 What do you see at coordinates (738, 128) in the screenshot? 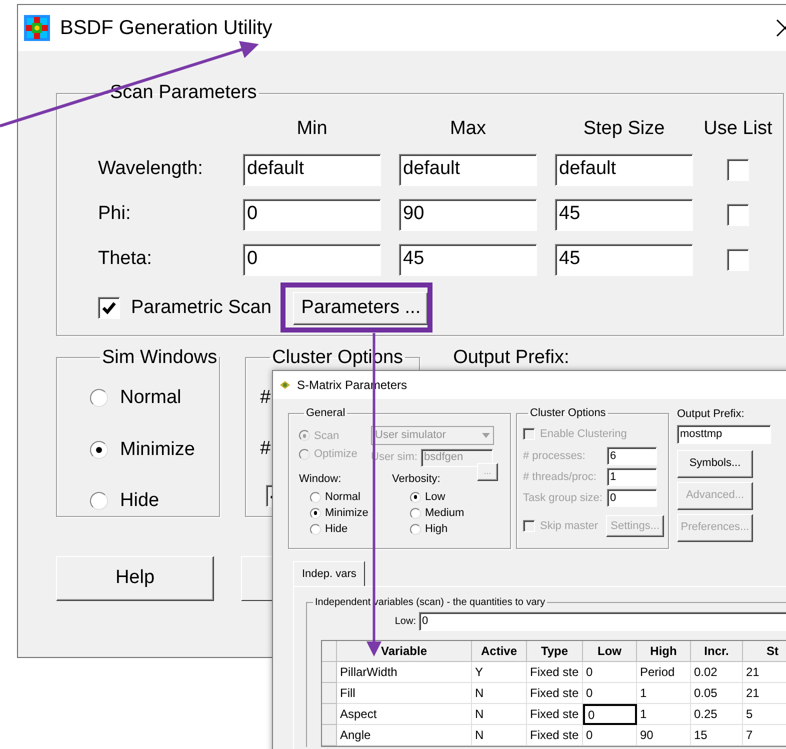
I see `column-header: Use List` at bounding box center [738, 128].